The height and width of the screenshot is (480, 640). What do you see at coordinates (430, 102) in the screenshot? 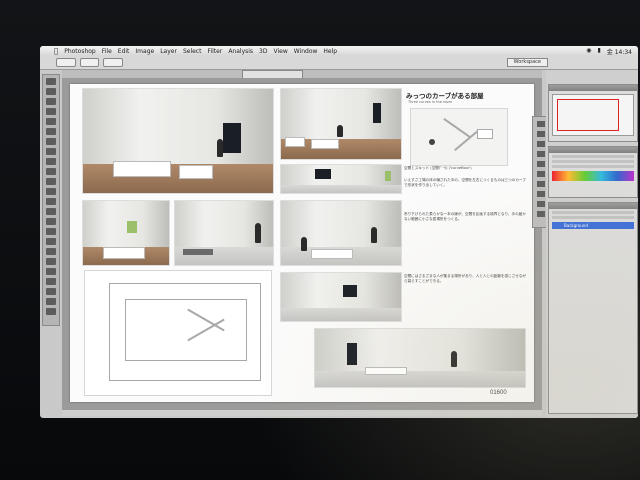
I see `board-subheading: Three curves in the room` at bounding box center [430, 102].